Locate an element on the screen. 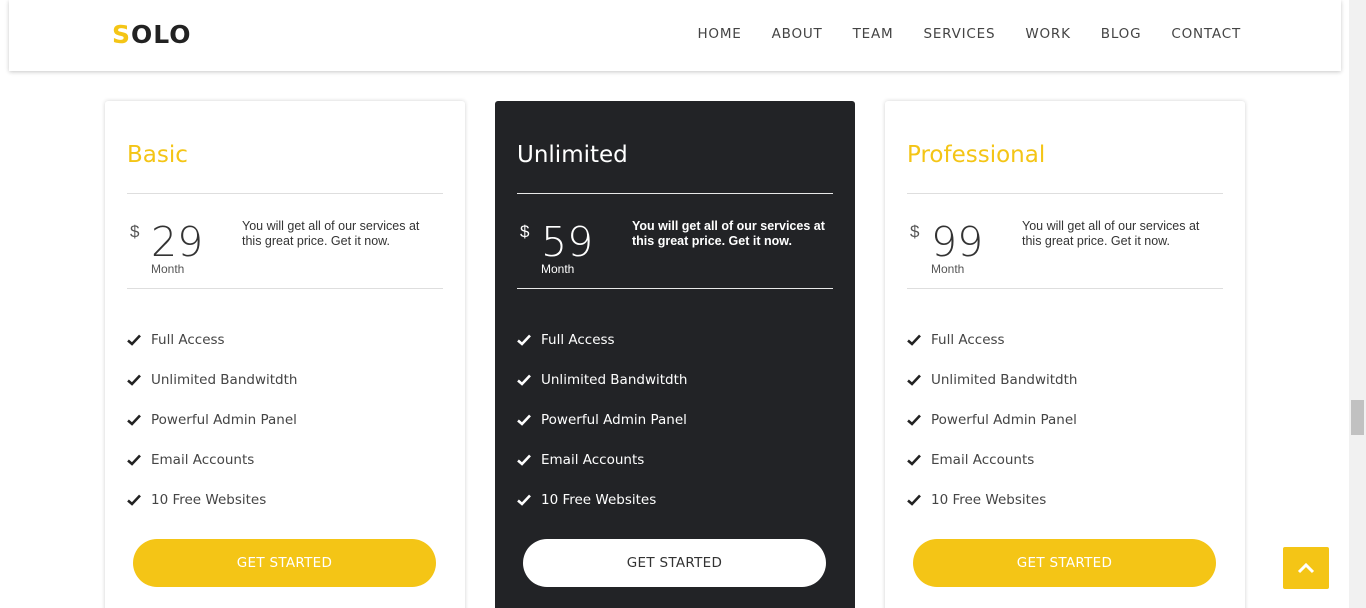  plan-title: Basic is located at coordinates (157, 155).